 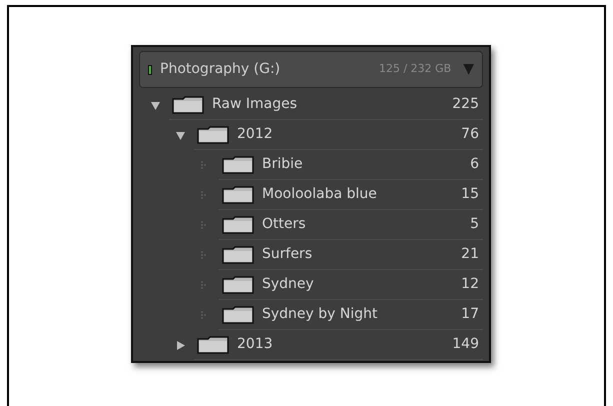 What do you see at coordinates (470, 314) in the screenshot?
I see `image-count: 17` at bounding box center [470, 314].